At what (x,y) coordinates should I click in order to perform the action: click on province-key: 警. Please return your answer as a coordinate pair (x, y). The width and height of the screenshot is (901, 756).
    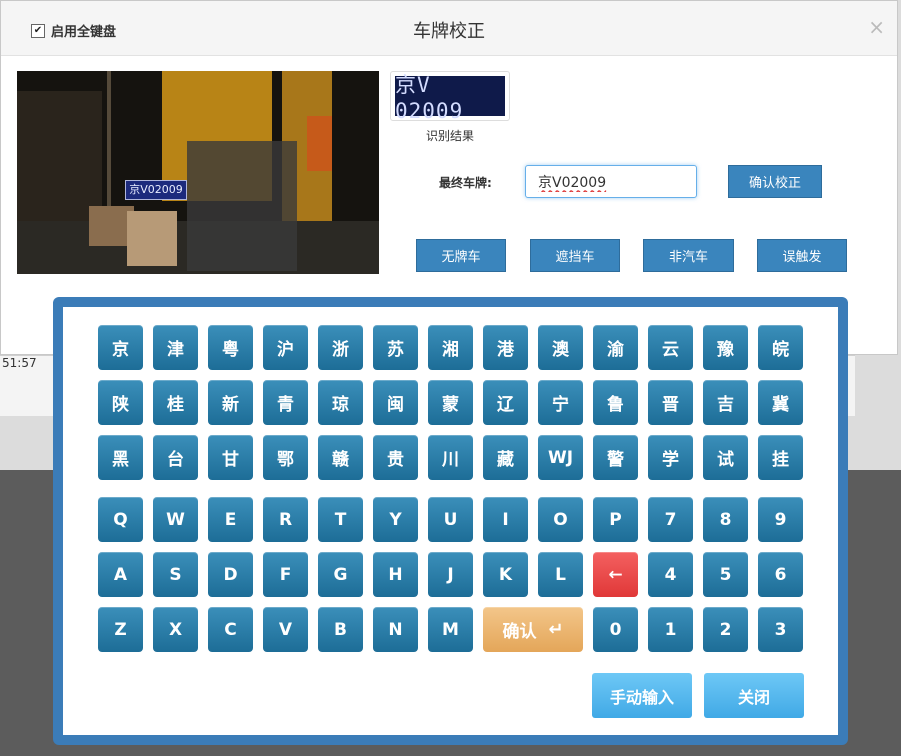
    Looking at the image, I should click on (615, 457).